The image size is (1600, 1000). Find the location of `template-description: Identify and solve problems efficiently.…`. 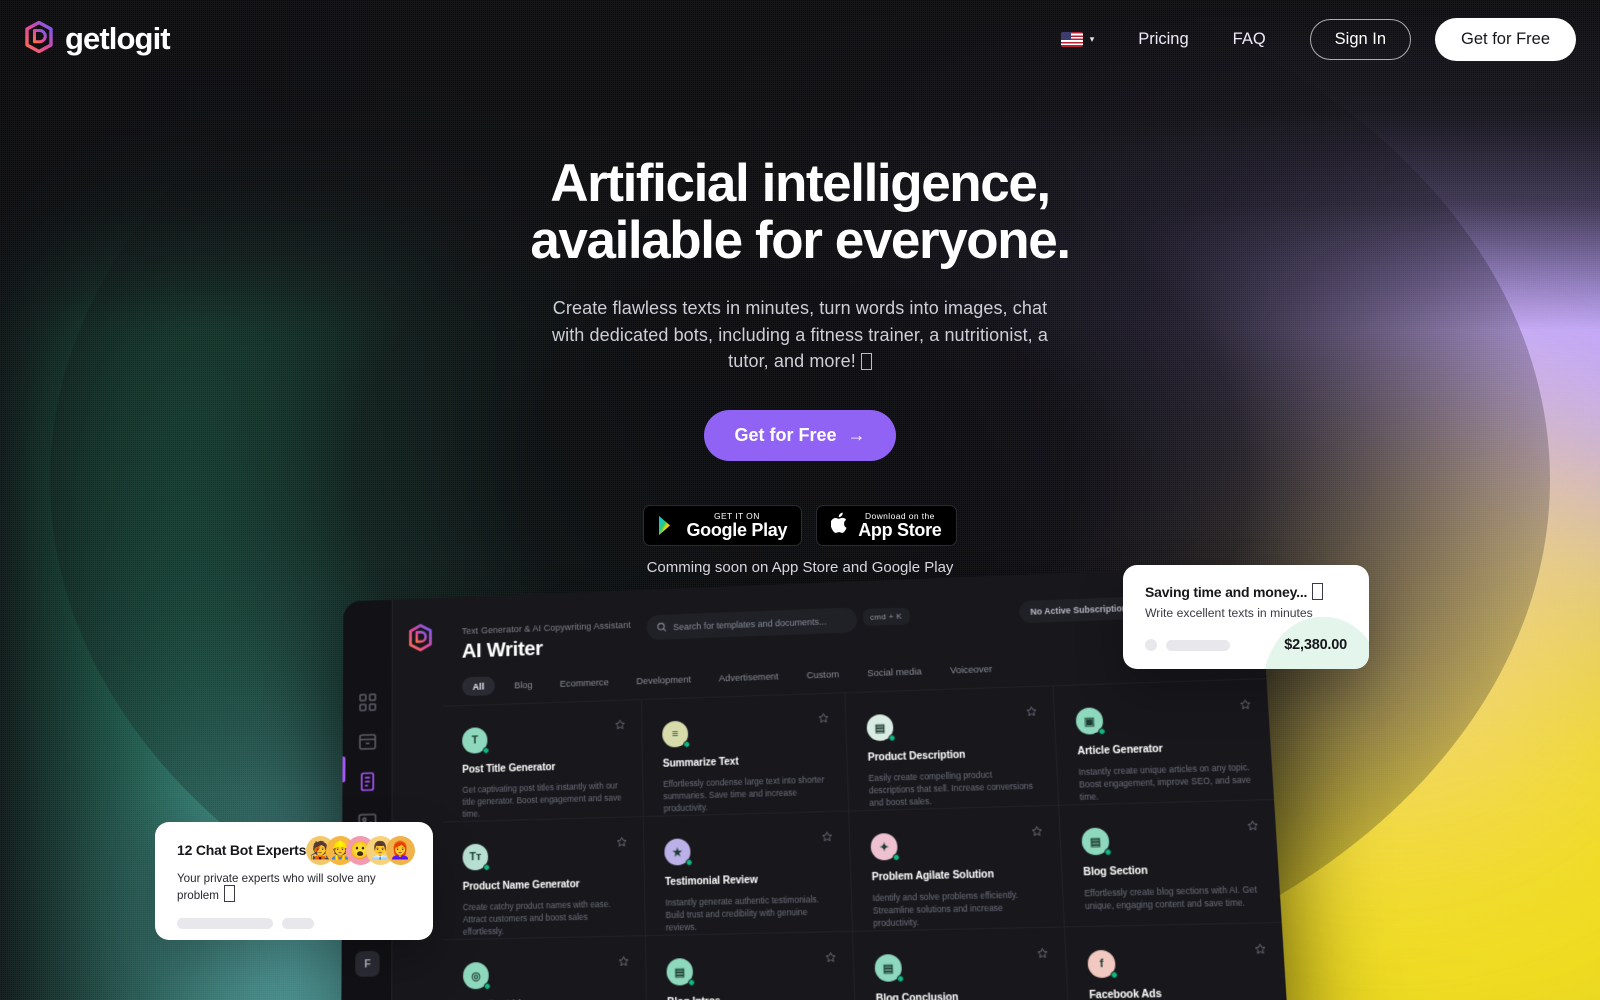

template-description: Identify and solve problems efficiently.… is located at coordinates (945, 909).